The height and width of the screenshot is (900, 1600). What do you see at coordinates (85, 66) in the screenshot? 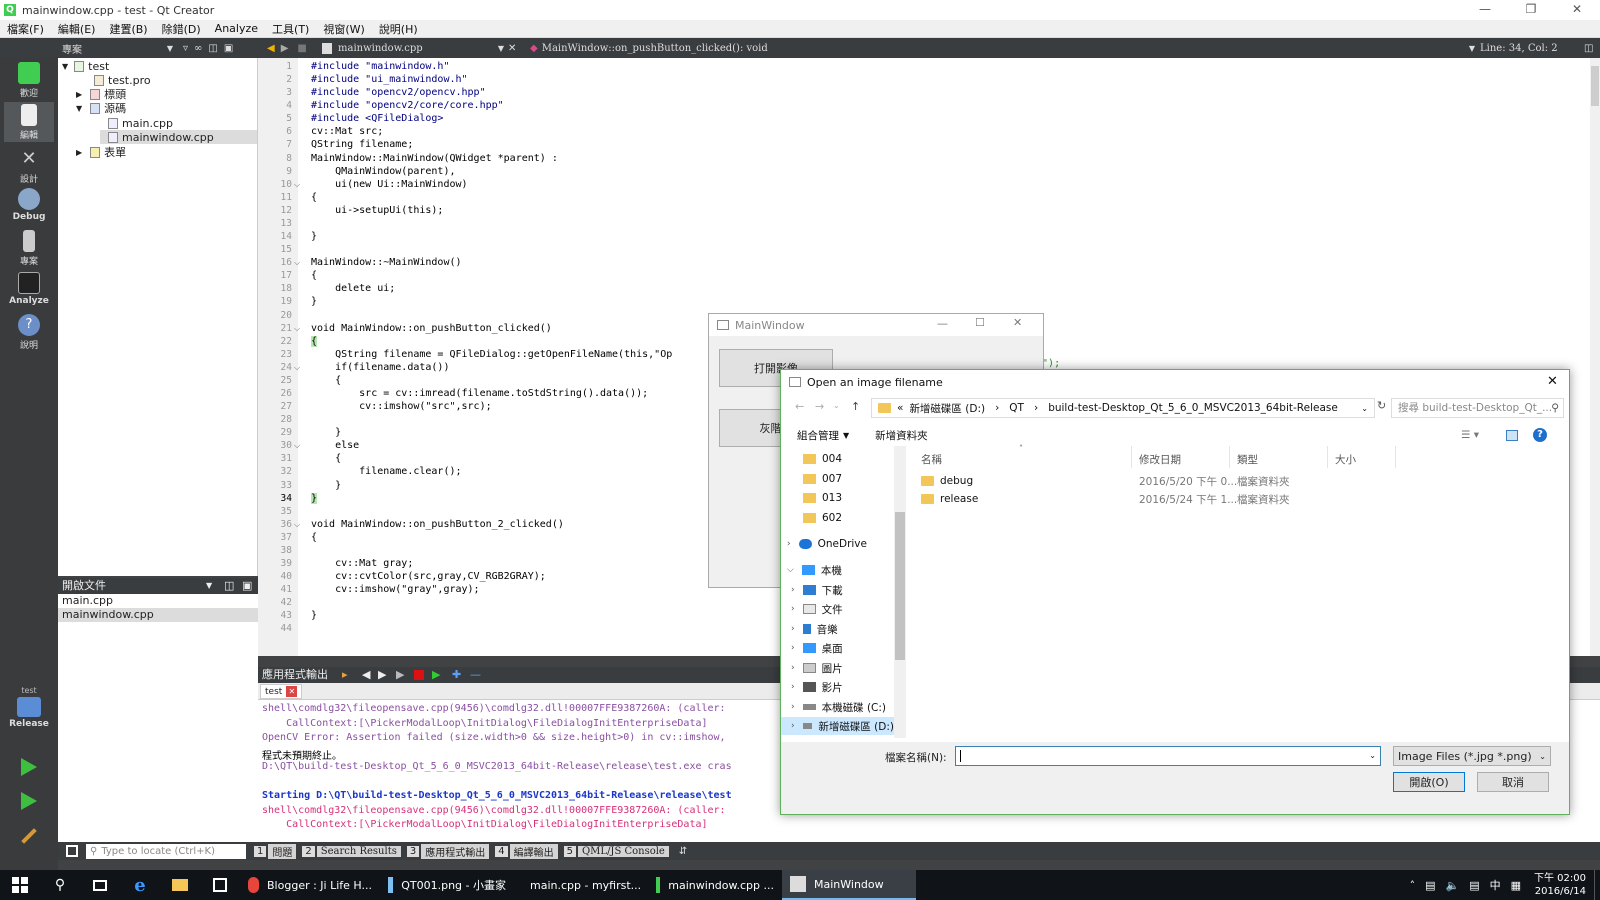
I see `tree-item-test: ▼ test` at bounding box center [85, 66].